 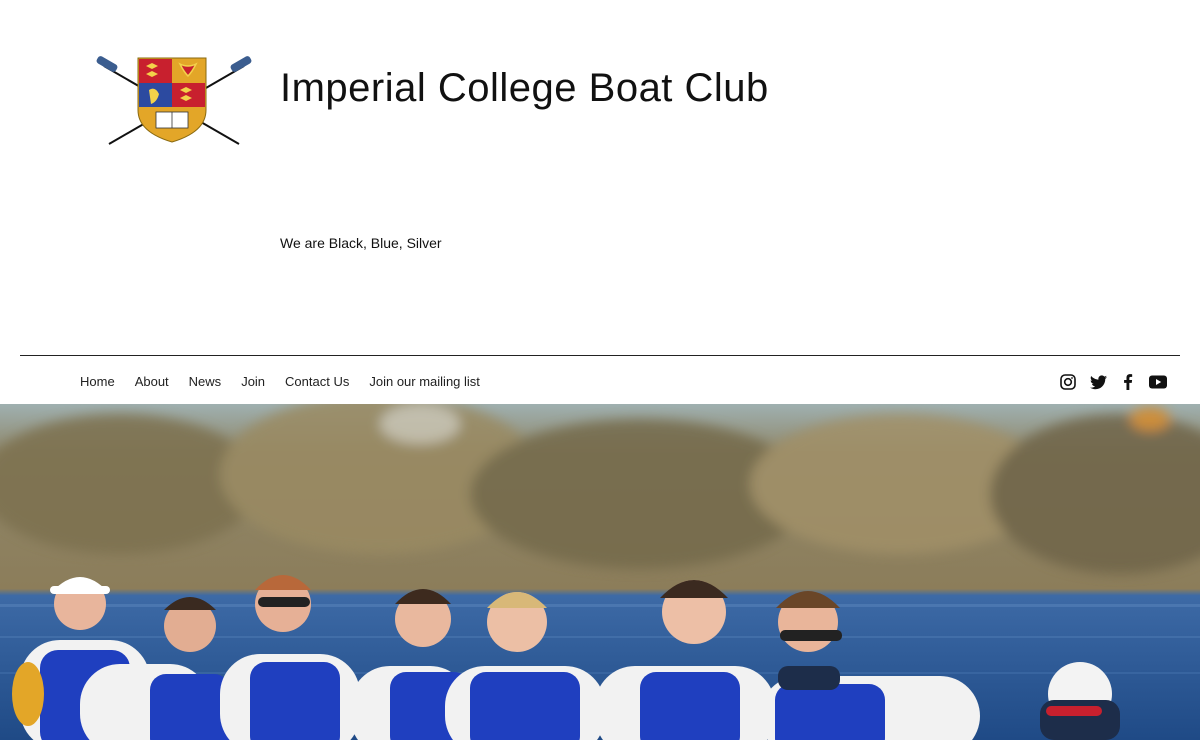 I want to click on tagline: We are Black, Blue, Silver, so click(x=361, y=243).